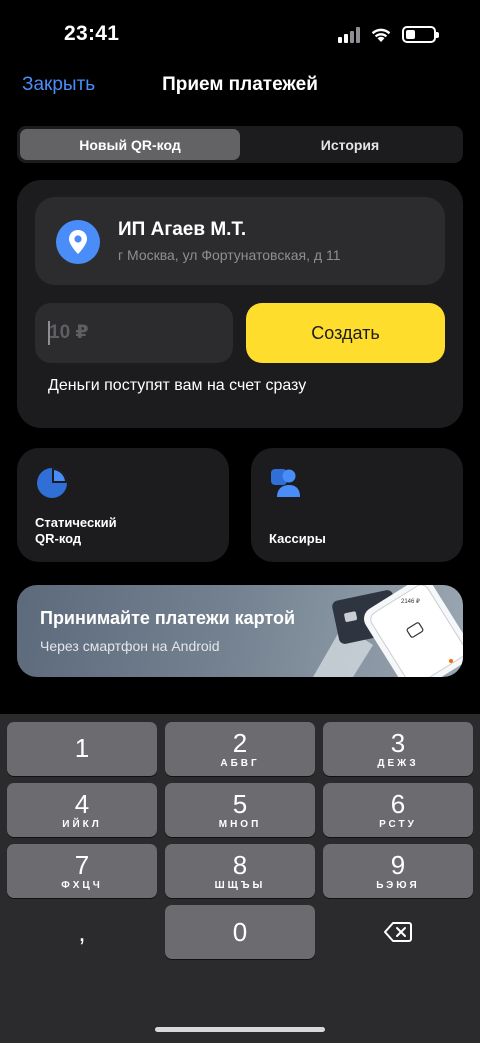  I want to click on key-digit: 5, so click(240, 803).